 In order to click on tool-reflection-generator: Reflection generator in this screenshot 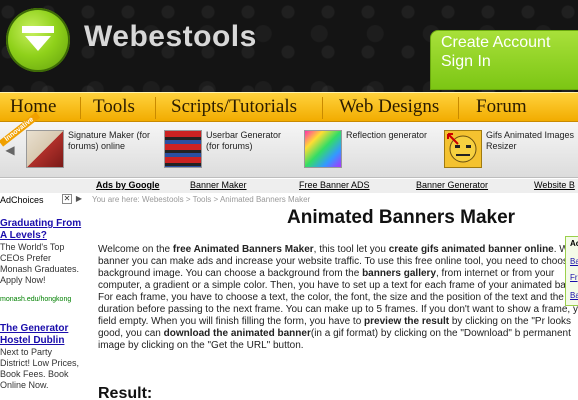, I will do `click(369, 151)`.